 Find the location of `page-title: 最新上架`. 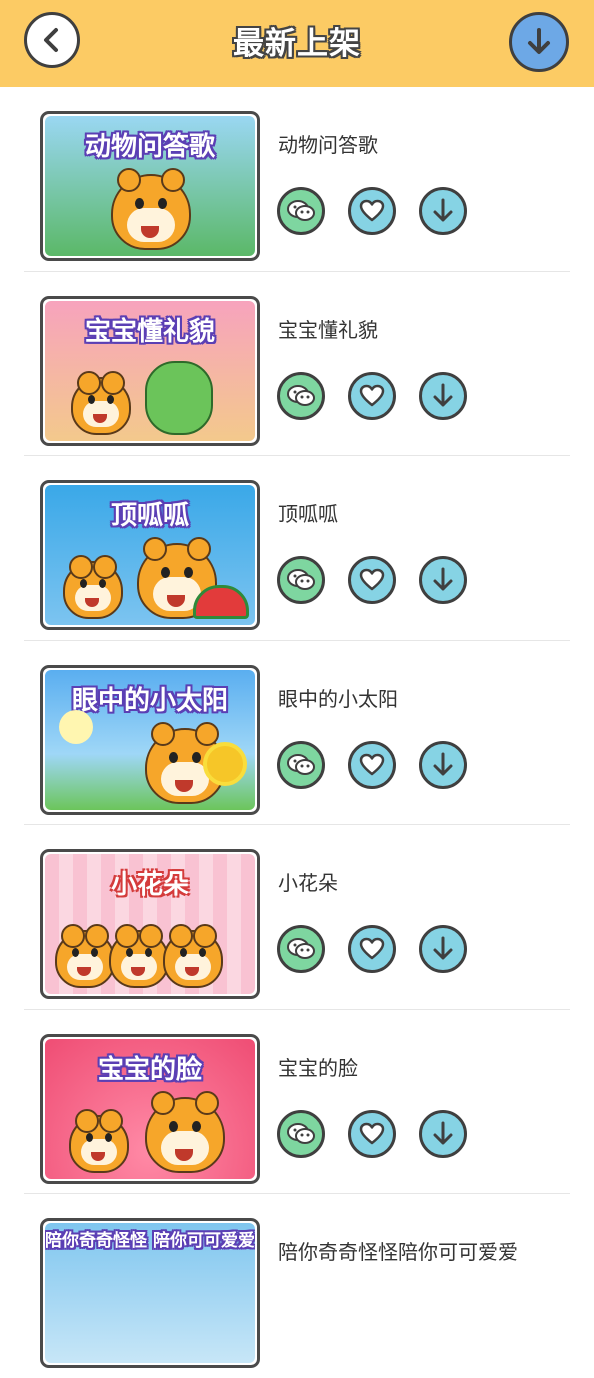

page-title: 最新上架 is located at coordinates (297, 44).